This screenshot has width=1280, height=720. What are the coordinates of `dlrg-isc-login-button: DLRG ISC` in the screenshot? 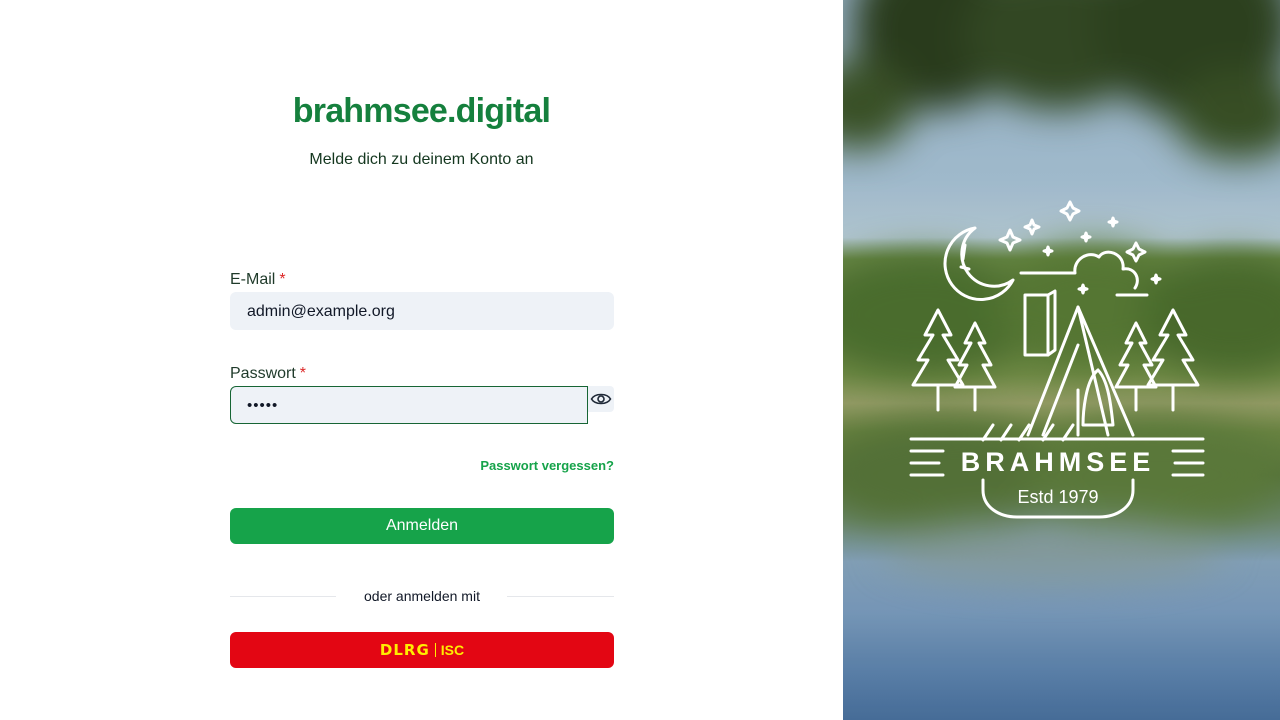 It's located at (422, 650).